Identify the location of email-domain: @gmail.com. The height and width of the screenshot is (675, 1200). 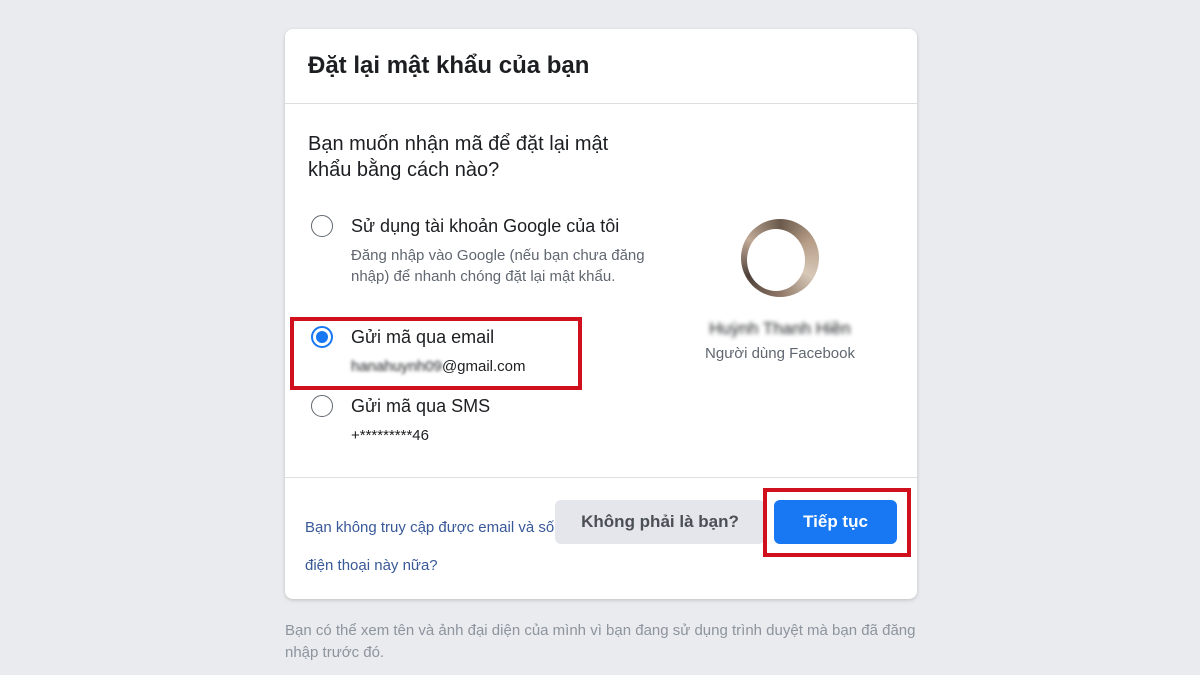
(483, 366).